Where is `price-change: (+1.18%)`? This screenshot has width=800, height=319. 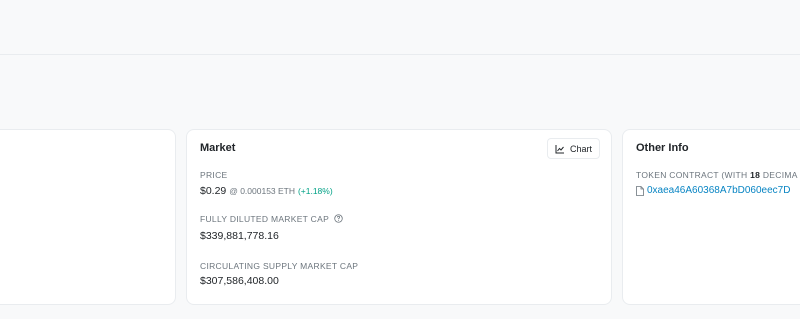
price-change: (+1.18%) is located at coordinates (315, 191).